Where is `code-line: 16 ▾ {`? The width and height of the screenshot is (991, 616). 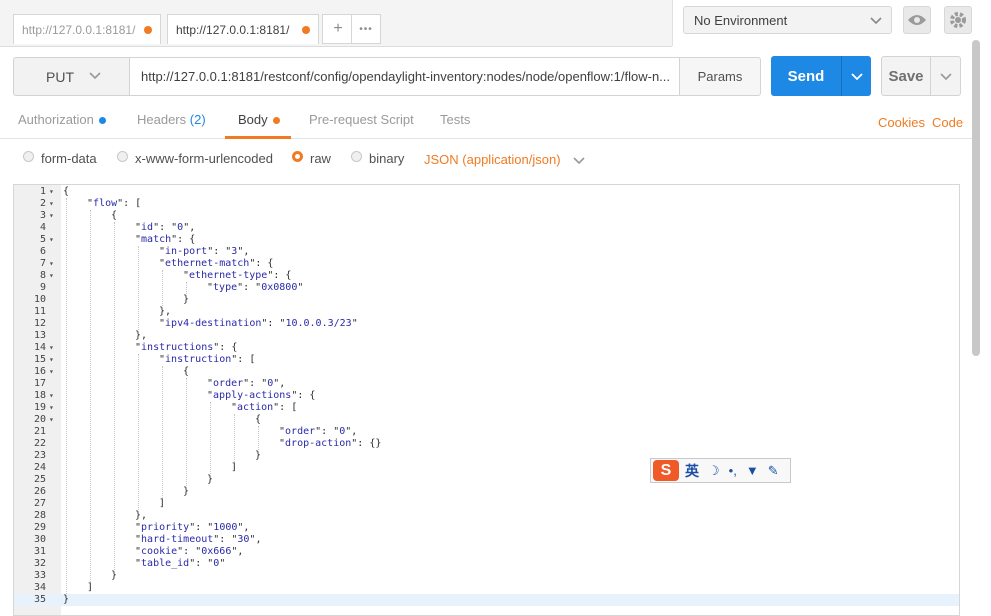
code-line: 16 ▾ { is located at coordinates (486, 372).